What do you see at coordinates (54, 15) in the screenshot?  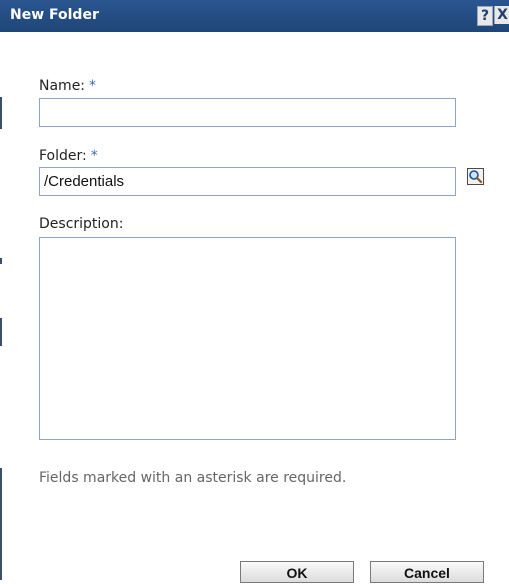 I see `dialog-title: New Folder` at bounding box center [54, 15].